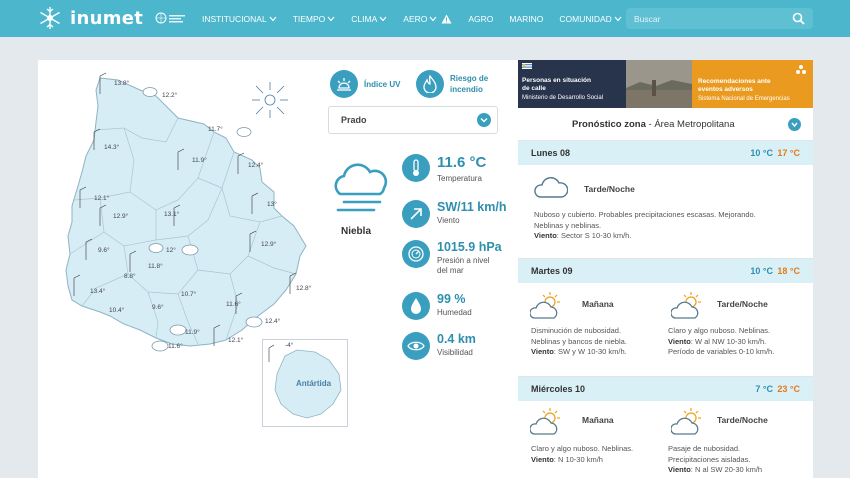 The width and height of the screenshot is (850, 478). I want to click on station-temp: 12.2°, so click(169, 95).